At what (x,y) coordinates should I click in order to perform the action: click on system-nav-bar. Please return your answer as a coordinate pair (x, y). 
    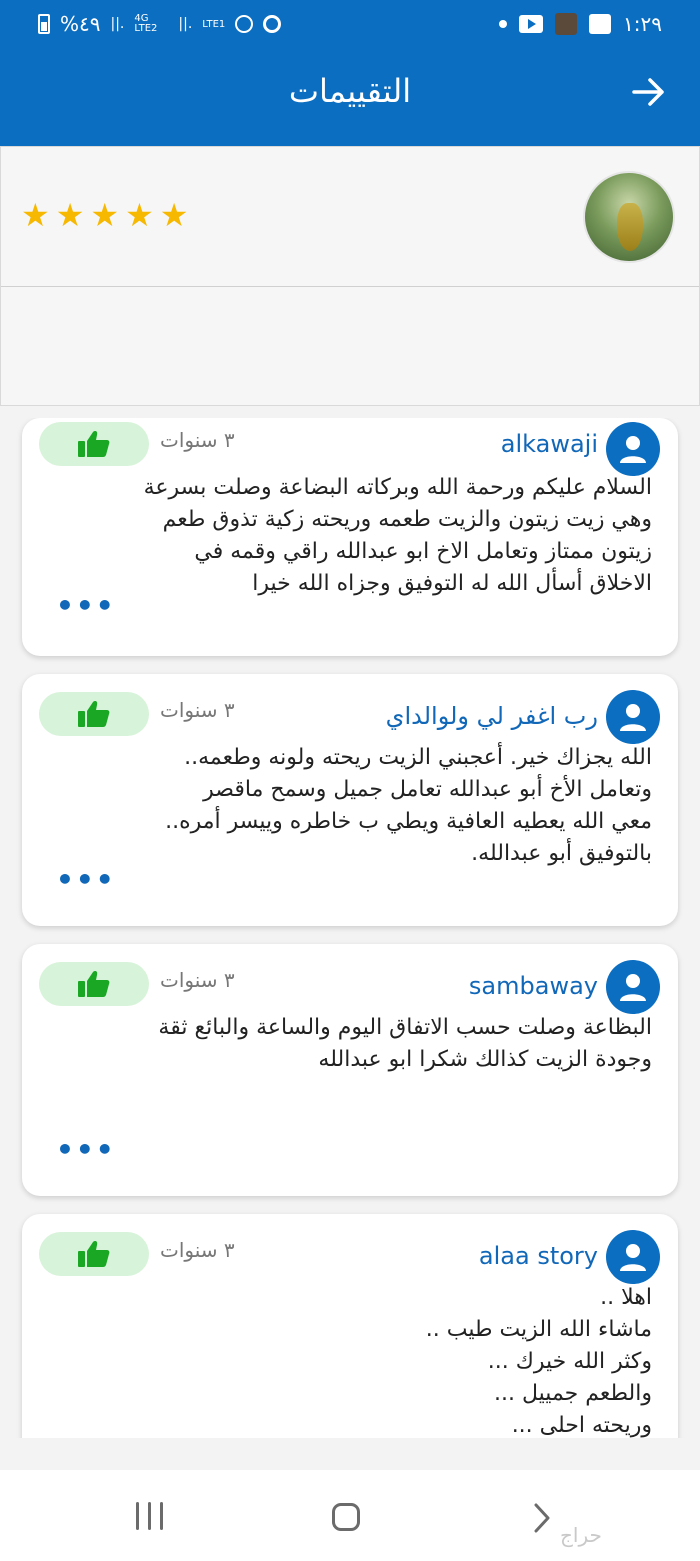
    Looking at the image, I should click on (350, 1515).